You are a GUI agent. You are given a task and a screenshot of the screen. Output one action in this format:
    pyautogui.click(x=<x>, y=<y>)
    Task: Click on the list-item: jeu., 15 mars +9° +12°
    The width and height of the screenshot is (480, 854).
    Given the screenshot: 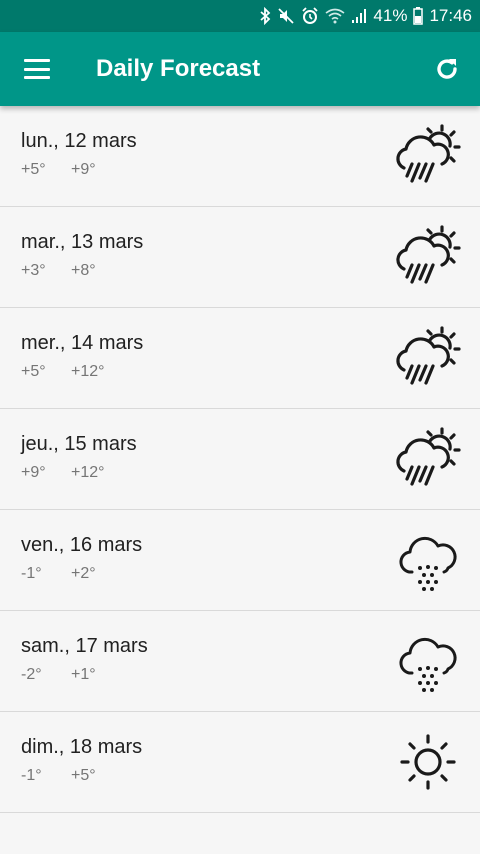 What is the action you would take?
    pyautogui.click(x=240, y=459)
    